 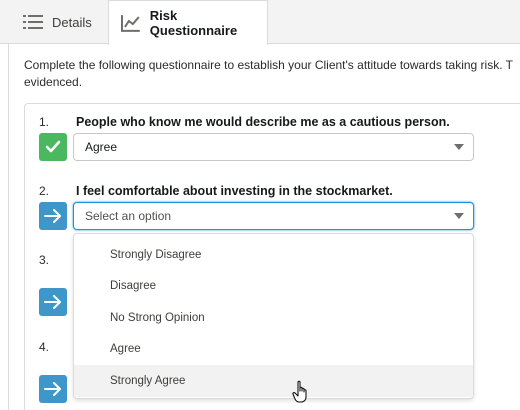 I want to click on tab-details-label: Details, so click(x=72, y=22).